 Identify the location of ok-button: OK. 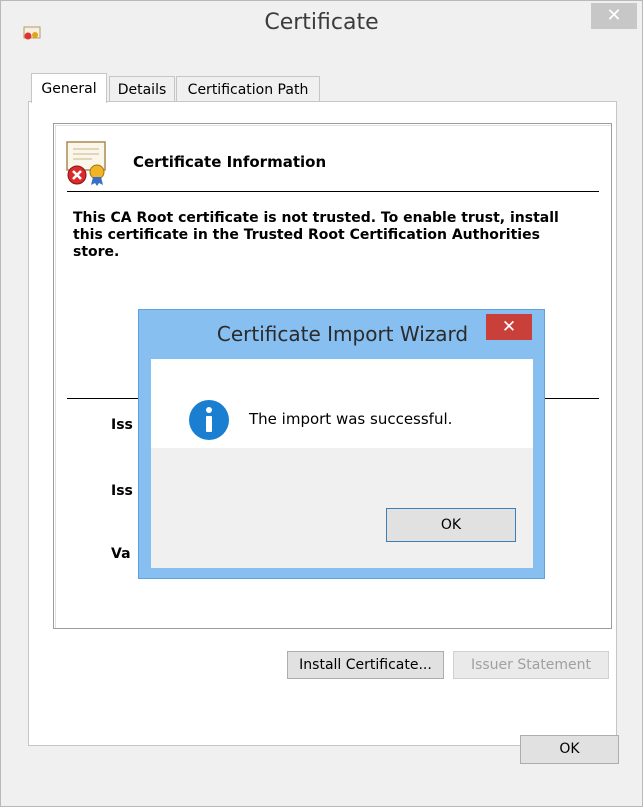
(569, 749).